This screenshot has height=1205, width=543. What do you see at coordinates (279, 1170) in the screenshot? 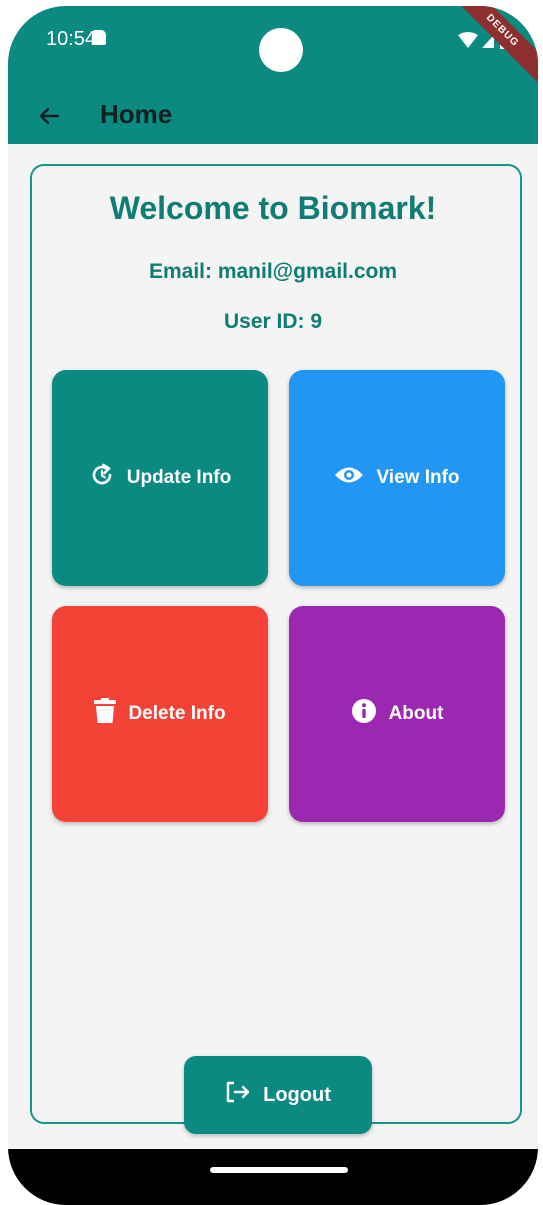
I see `home-gesture-handle` at bounding box center [279, 1170].